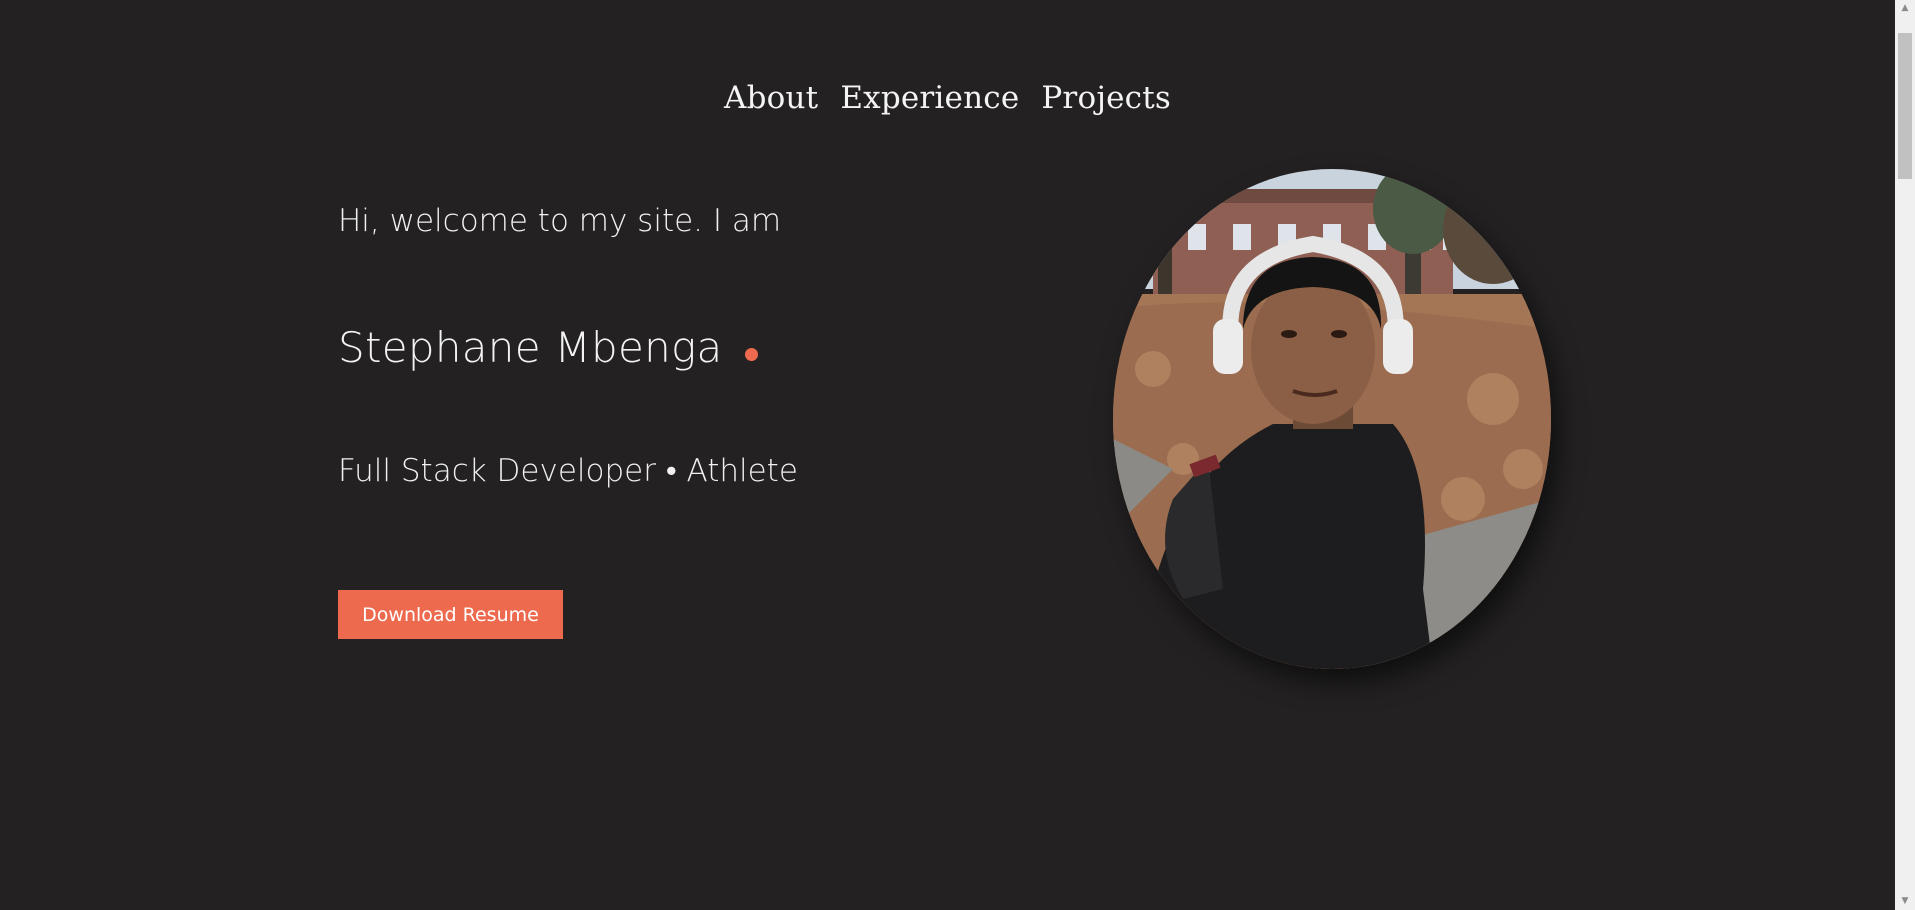 This screenshot has width=1915, height=910. I want to click on vertical-scrollbar: ▲ ▼, so click(1905, 455).